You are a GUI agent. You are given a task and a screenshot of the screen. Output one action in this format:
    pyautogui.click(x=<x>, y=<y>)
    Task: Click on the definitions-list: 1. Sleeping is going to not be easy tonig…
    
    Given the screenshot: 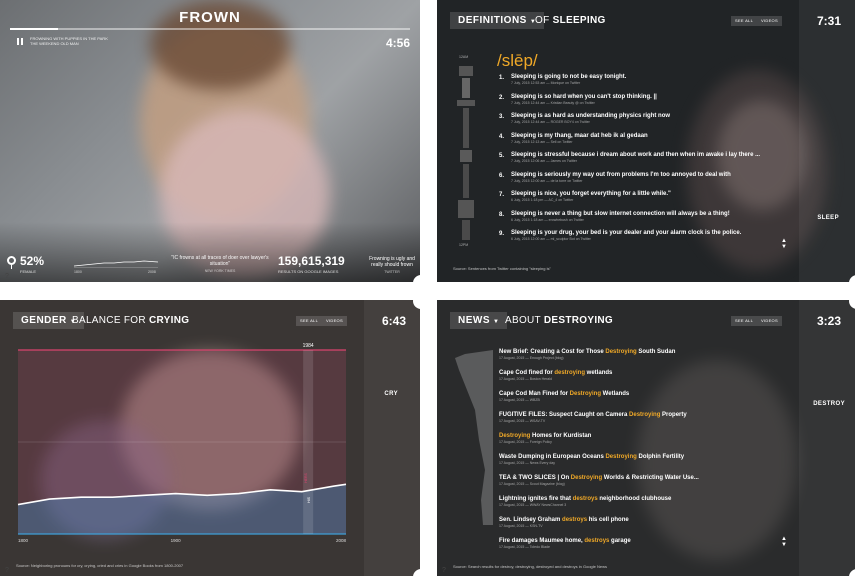 What is the action you would take?
    pyautogui.click(x=644, y=161)
    